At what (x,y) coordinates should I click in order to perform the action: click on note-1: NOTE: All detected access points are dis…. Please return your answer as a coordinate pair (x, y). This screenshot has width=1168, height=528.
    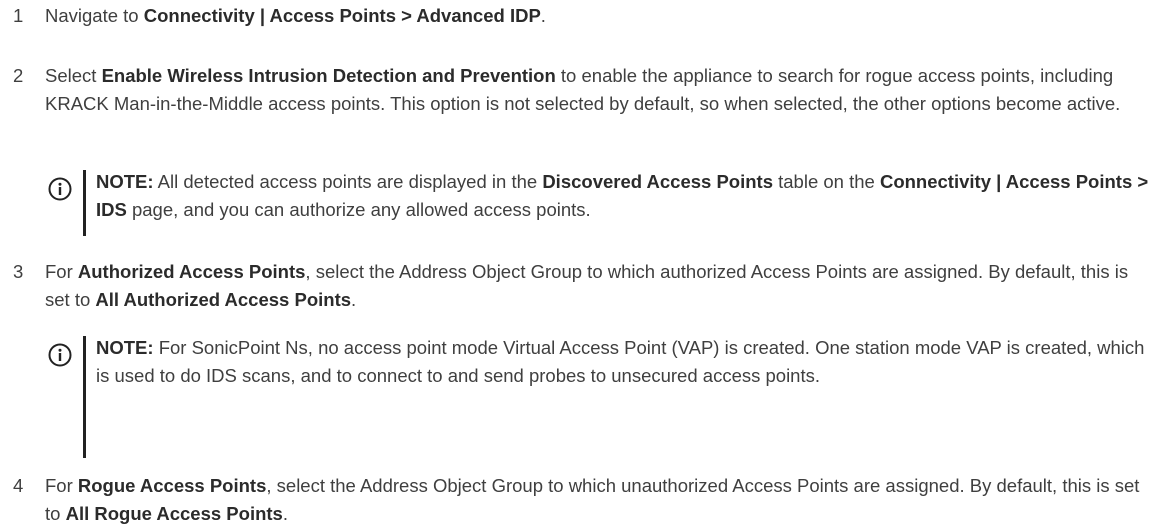
    Looking at the image, I should click on (602, 202).